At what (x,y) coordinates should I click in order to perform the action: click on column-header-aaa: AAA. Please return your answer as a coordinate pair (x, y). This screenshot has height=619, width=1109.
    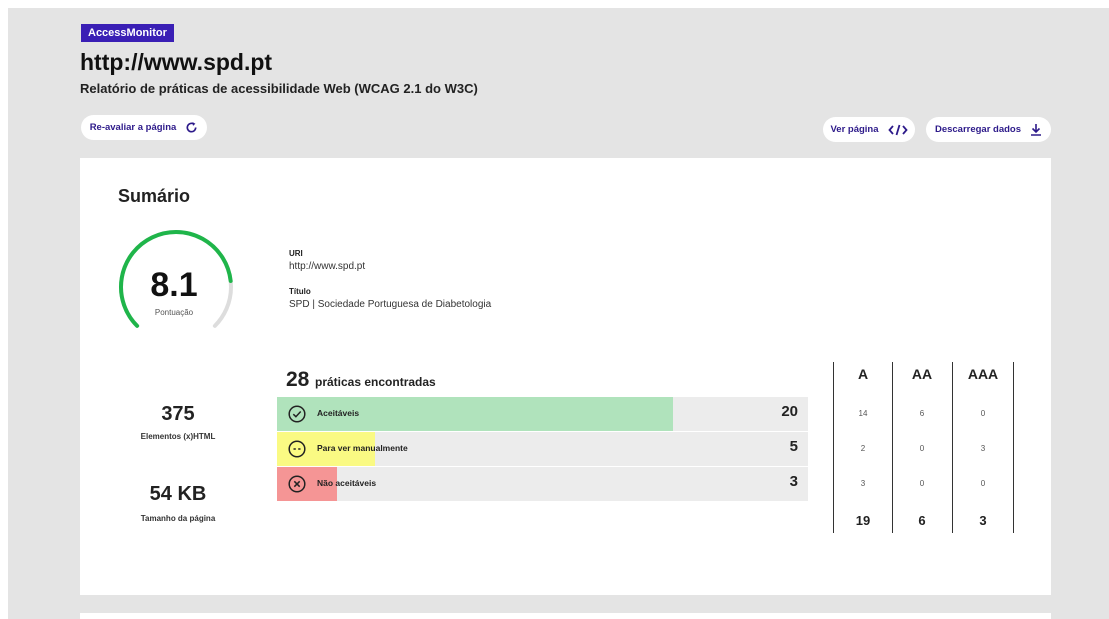
    Looking at the image, I should click on (983, 374).